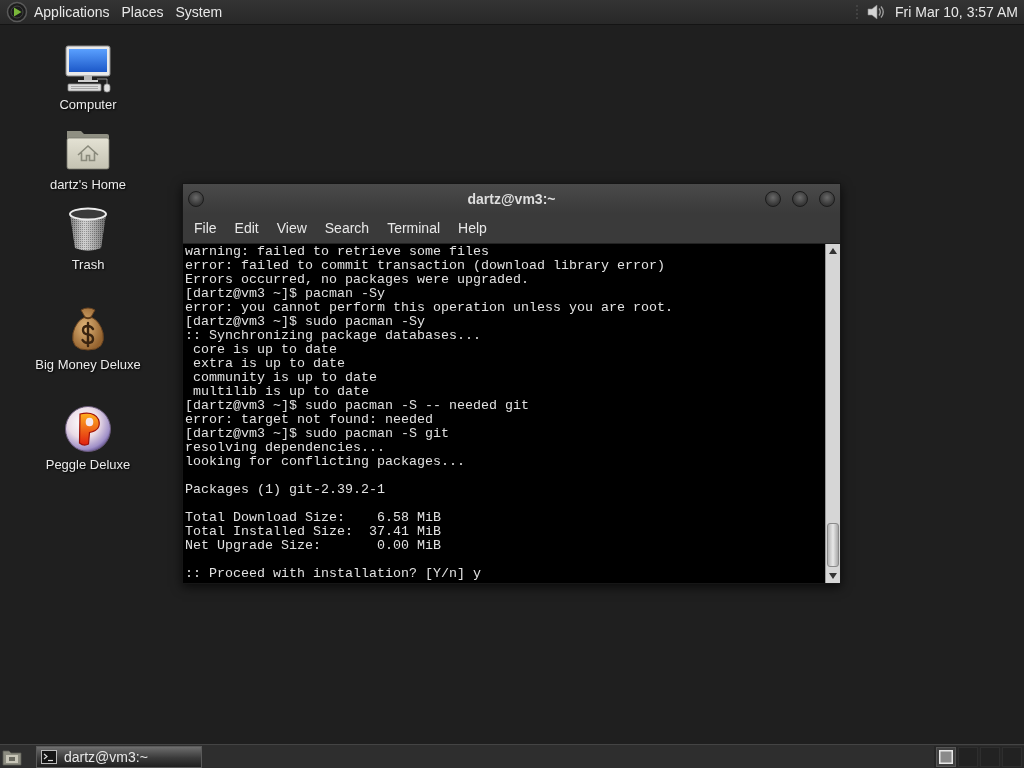  Describe the element at coordinates (196, 198) in the screenshot. I see `window-menu-button` at that location.